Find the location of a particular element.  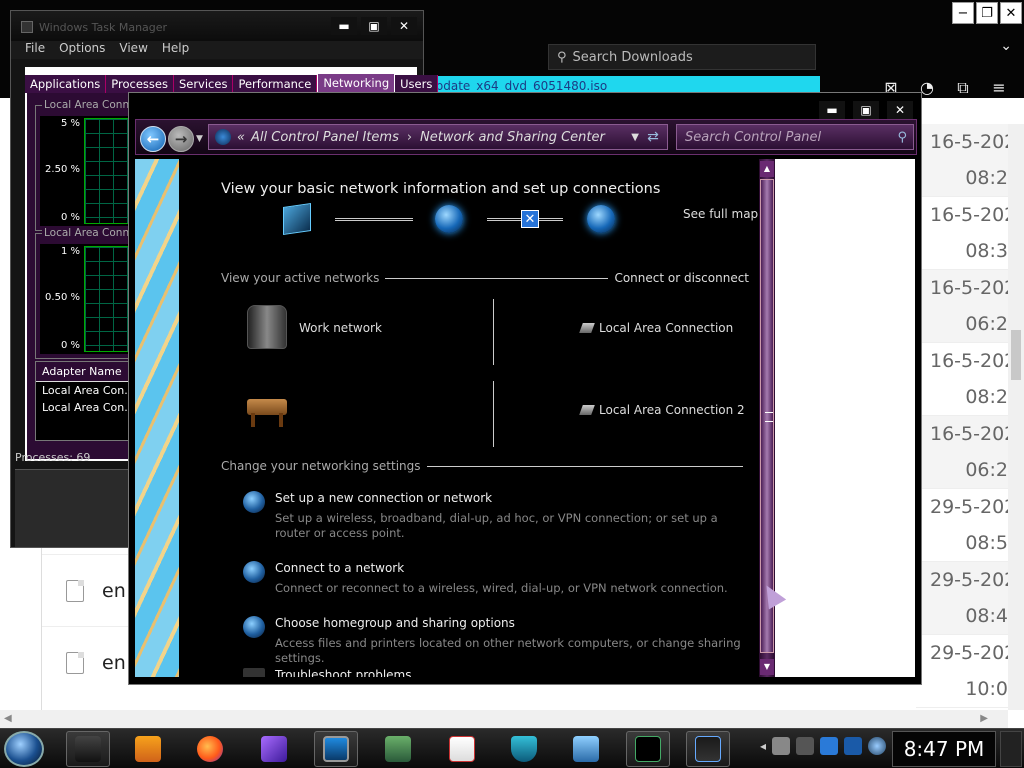

recent-pages-dropdown-icon: ▼ is located at coordinates (199, 139).